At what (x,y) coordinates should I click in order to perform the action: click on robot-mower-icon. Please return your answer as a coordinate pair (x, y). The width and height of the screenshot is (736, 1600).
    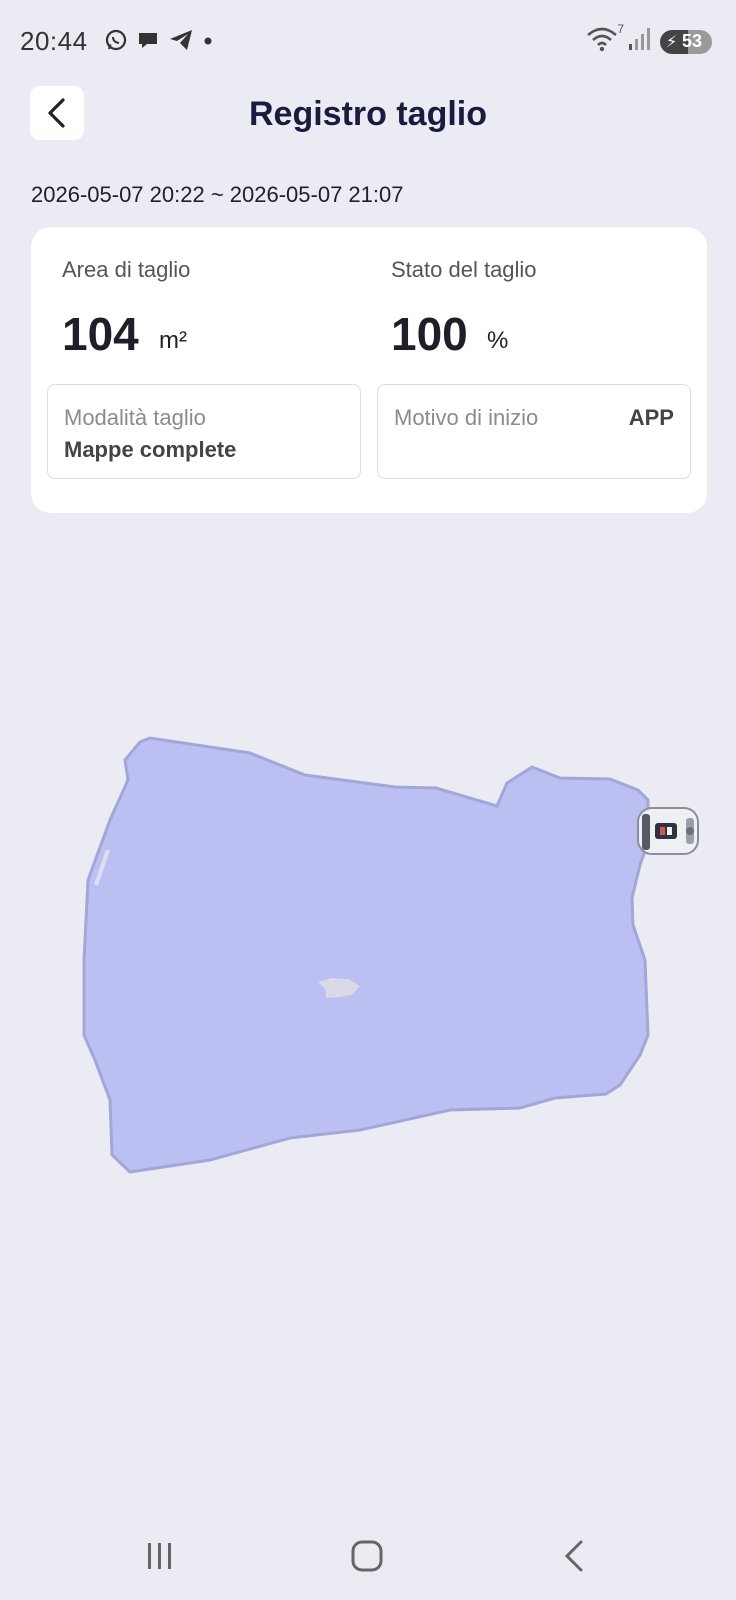
    Looking at the image, I should click on (668, 831).